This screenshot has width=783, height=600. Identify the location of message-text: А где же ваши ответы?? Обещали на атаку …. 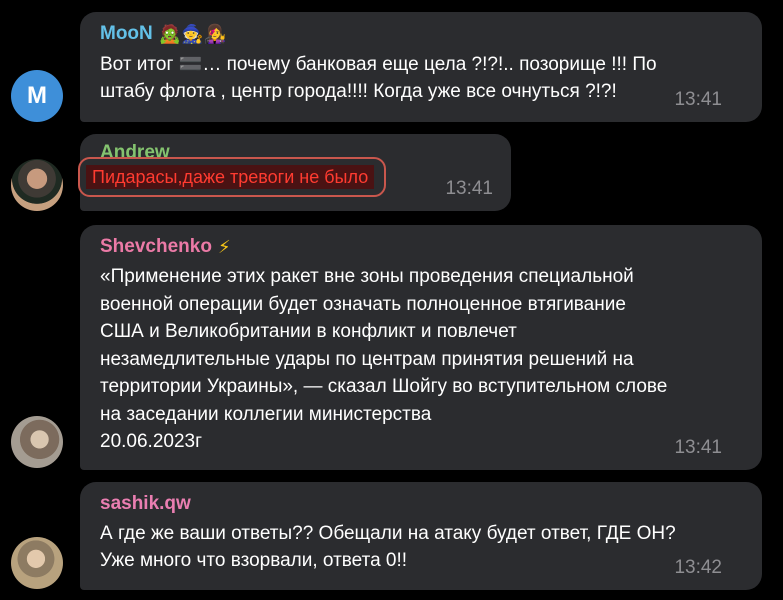
(388, 547).